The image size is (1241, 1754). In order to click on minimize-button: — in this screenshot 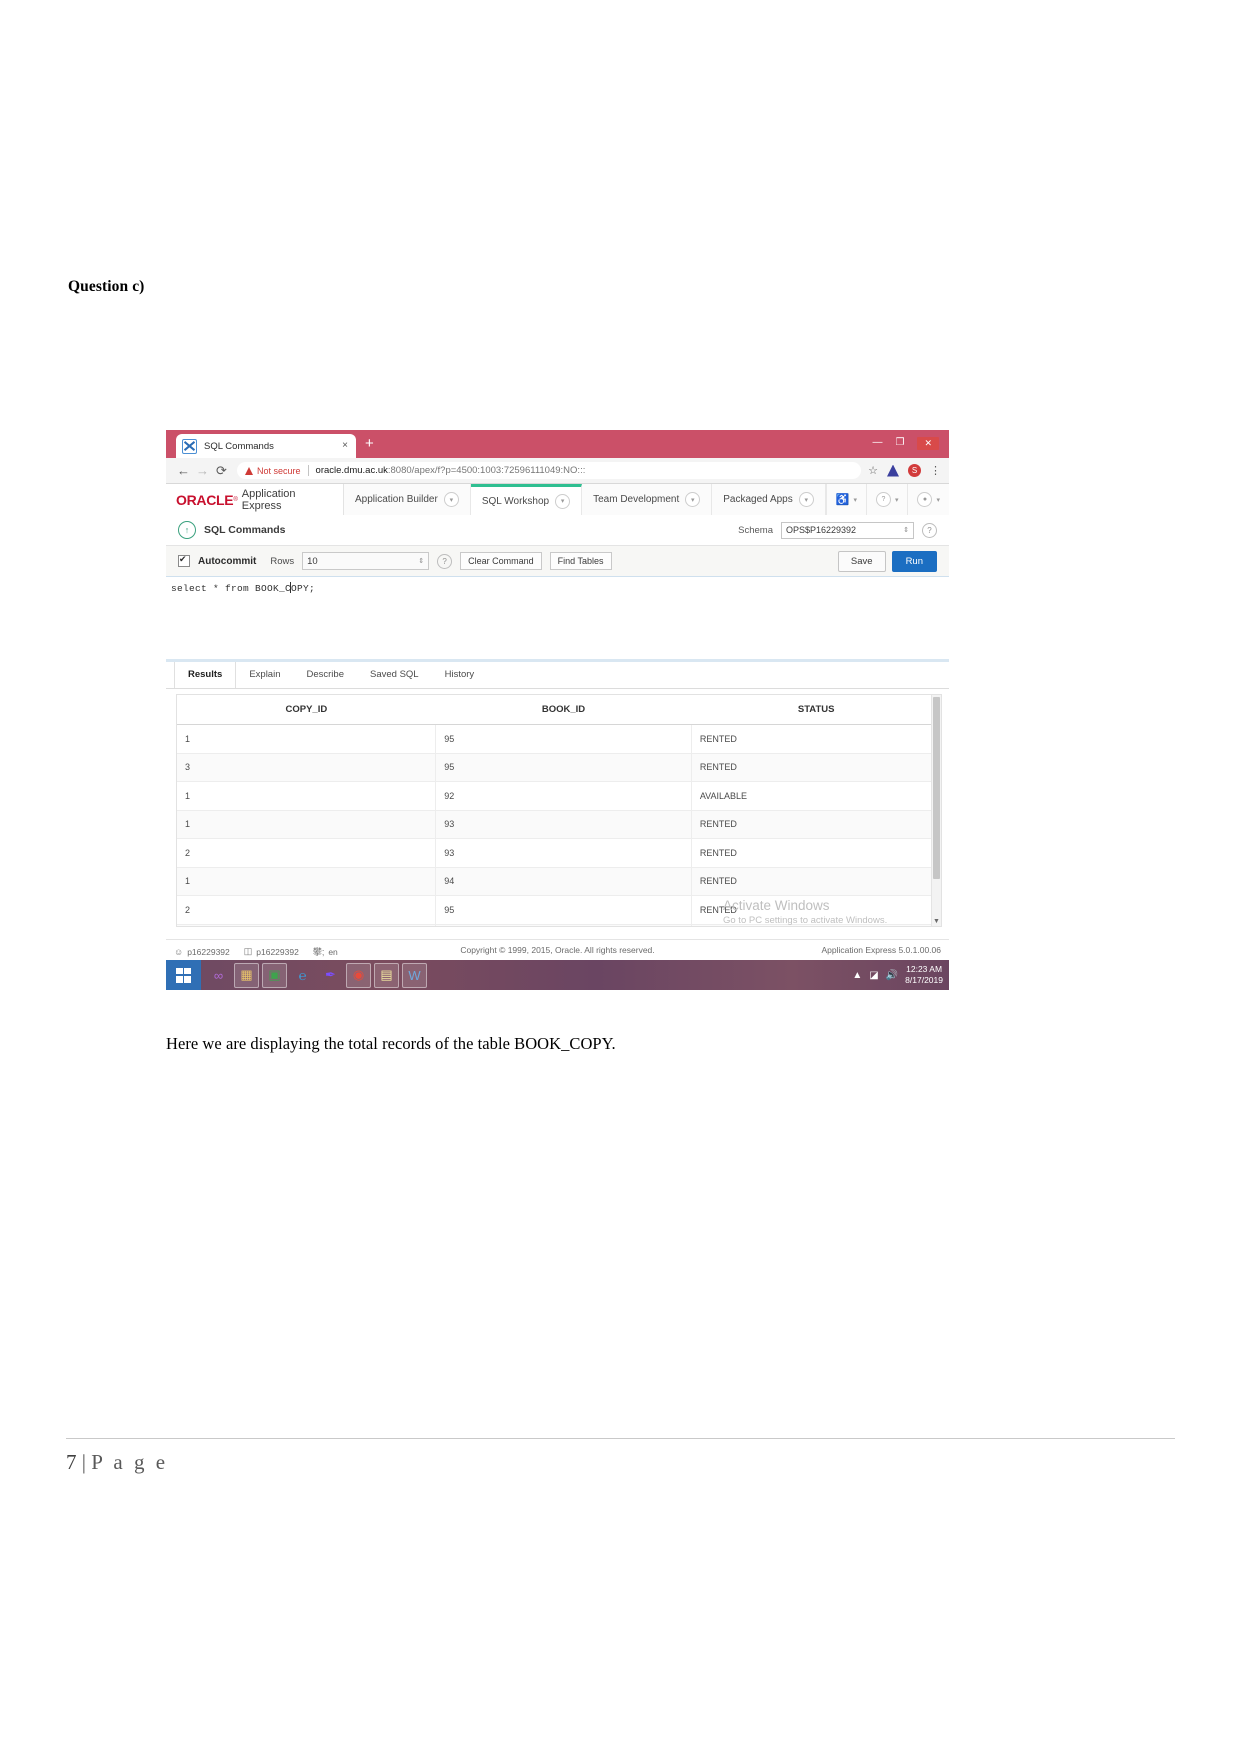, I will do `click(877, 443)`.